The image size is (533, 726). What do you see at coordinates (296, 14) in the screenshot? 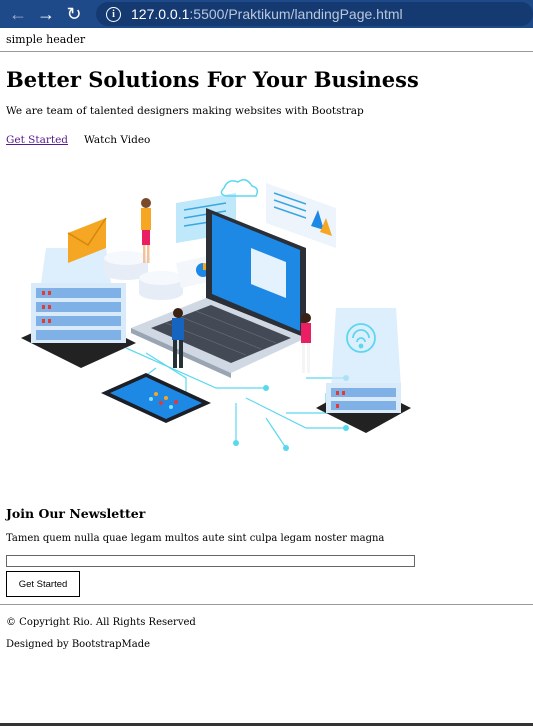
I see `url-path: :5500/Praktikum/landingPage.html` at bounding box center [296, 14].